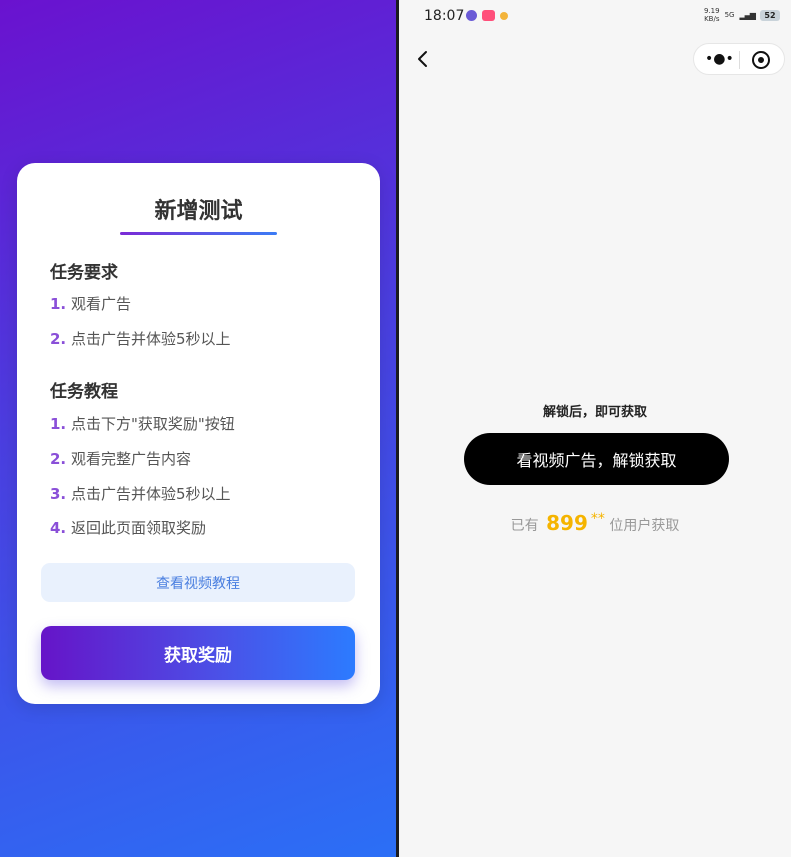  I want to click on mini-program-capsule: •●•, so click(739, 59).